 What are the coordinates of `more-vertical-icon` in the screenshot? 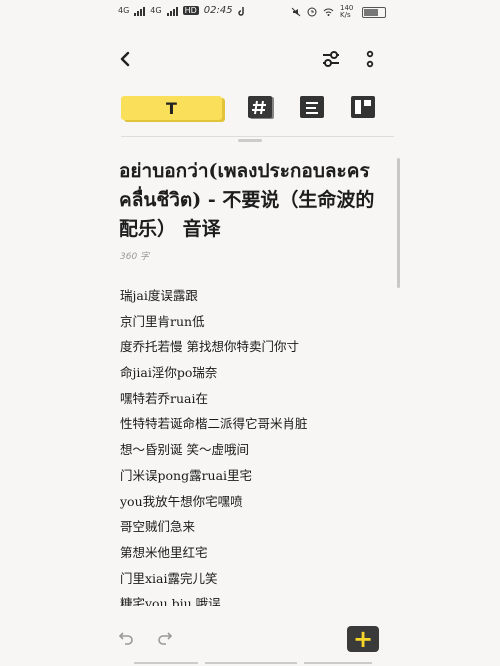 It's located at (370, 59).